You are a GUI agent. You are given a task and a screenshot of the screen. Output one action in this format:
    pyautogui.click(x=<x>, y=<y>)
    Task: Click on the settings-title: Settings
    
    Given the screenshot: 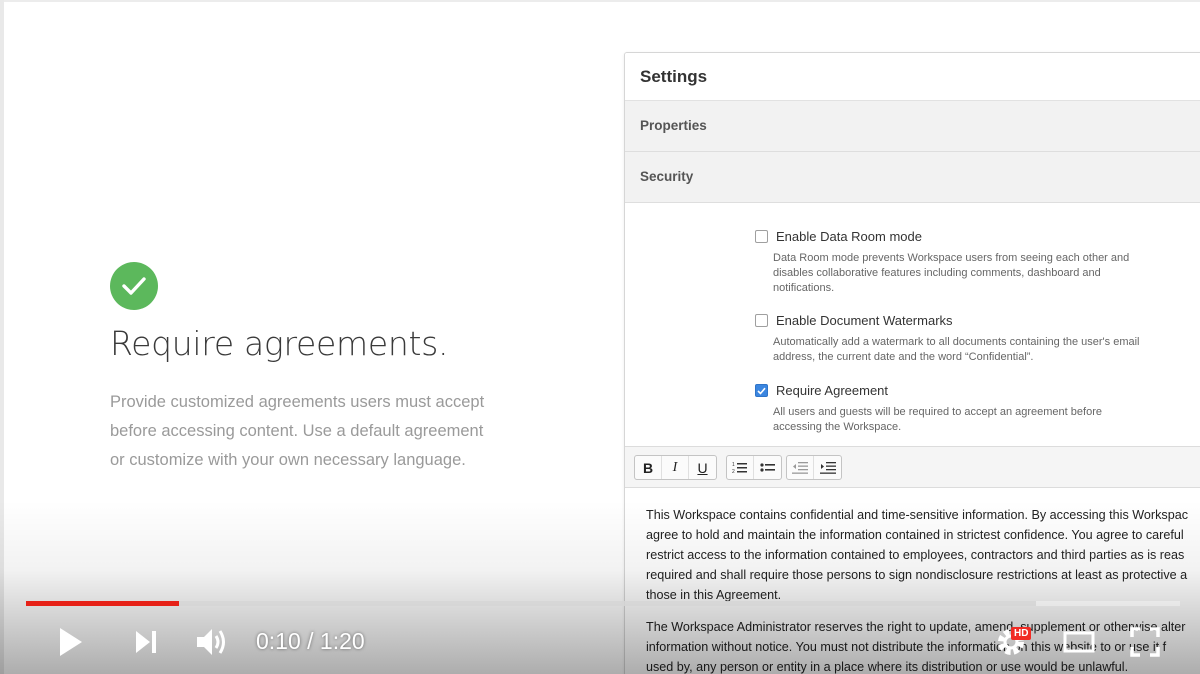 What is the action you would take?
    pyautogui.click(x=912, y=77)
    